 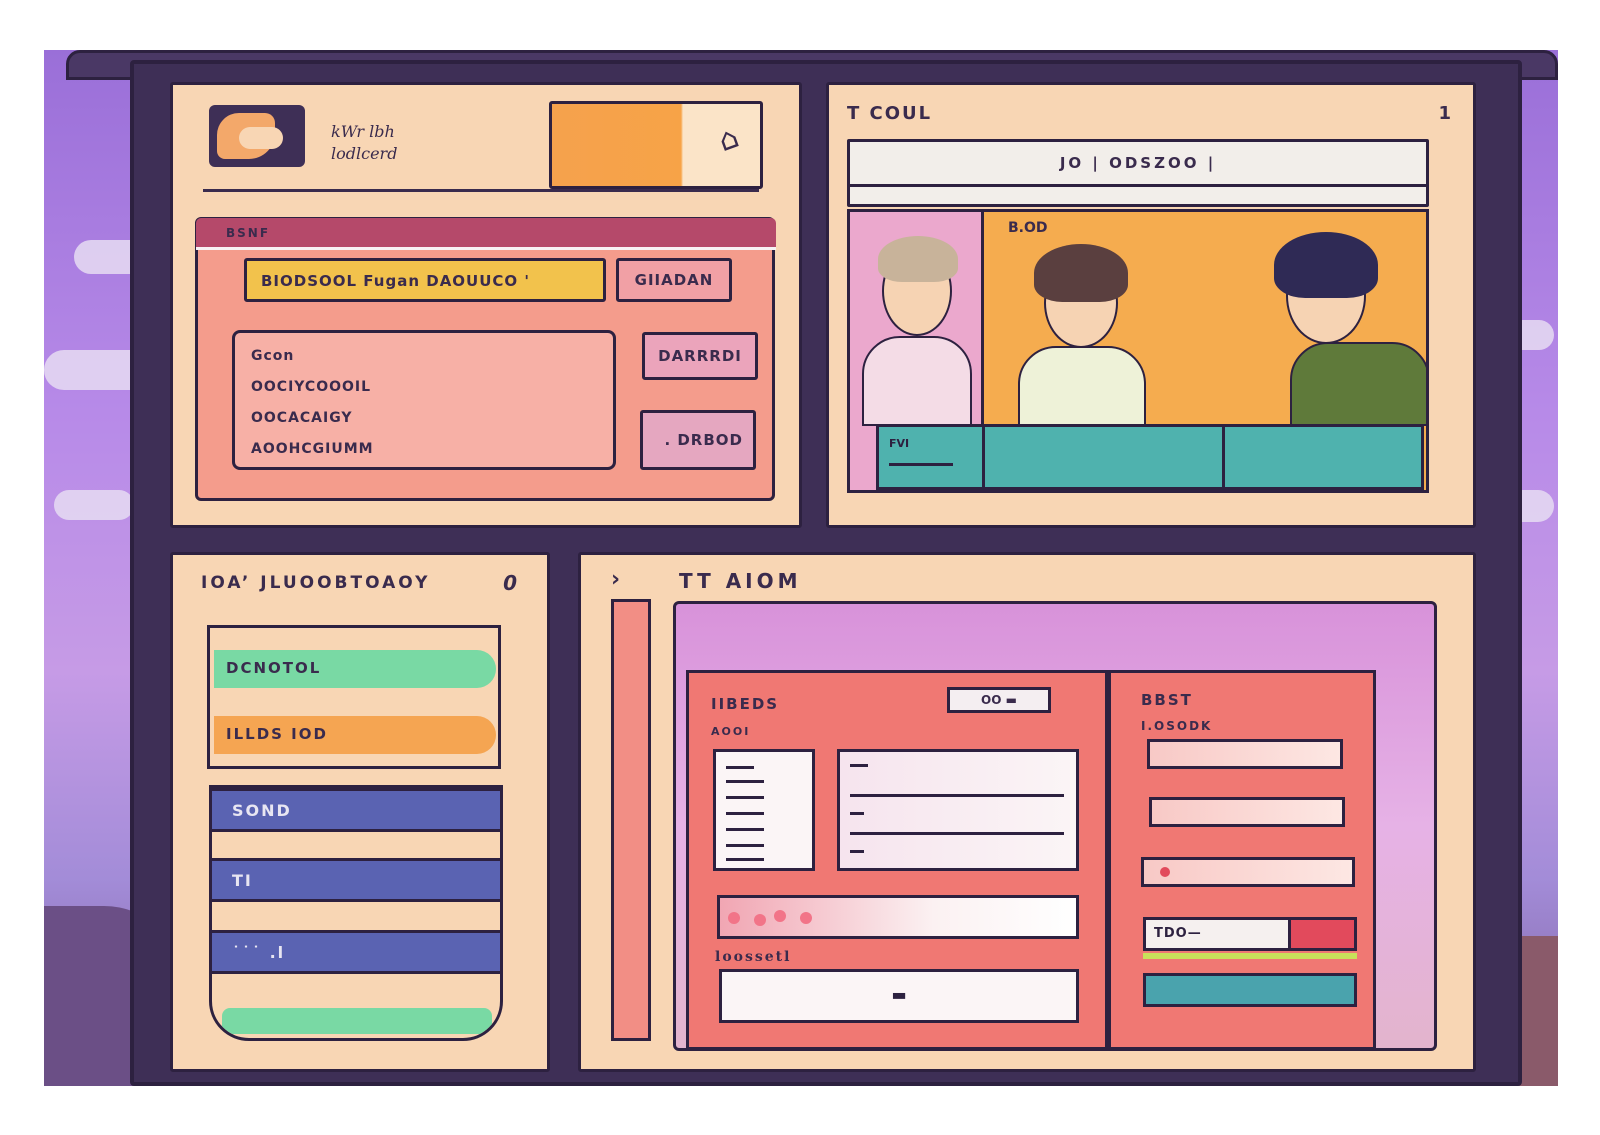 I want to click on form-right-title: BBST, so click(x=1167, y=700).